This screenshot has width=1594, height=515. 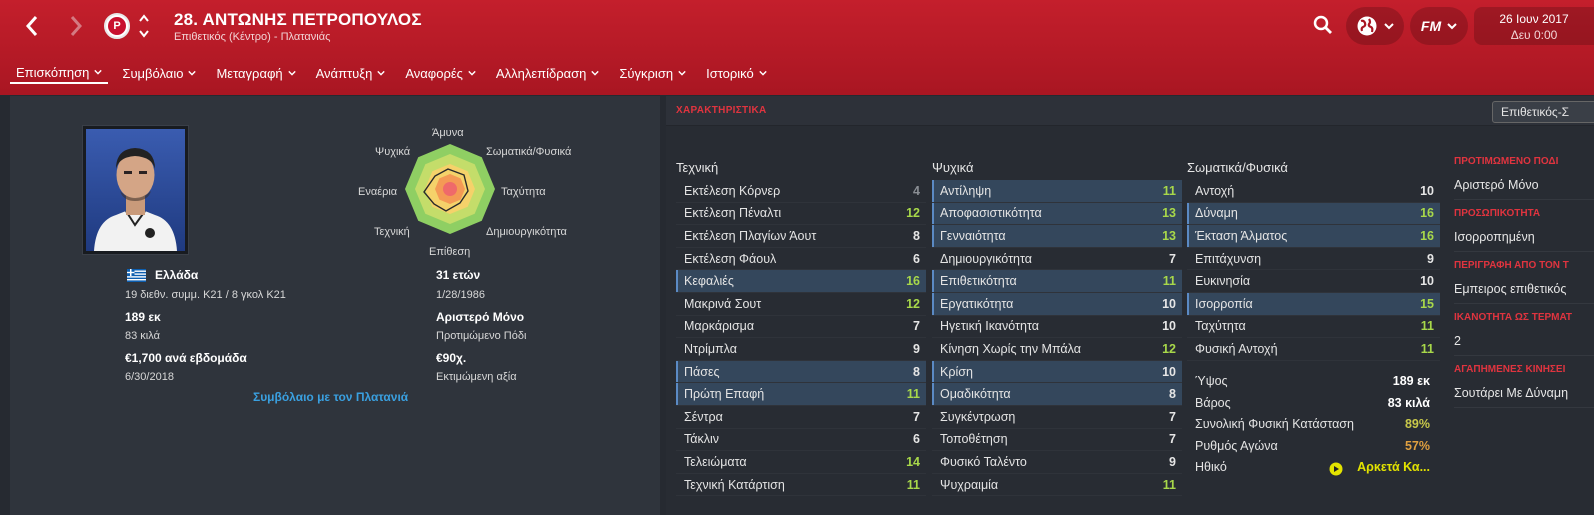 What do you see at coordinates (1211, 381) in the screenshot?
I see `physique-label: Ύψος` at bounding box center [1211, 381].